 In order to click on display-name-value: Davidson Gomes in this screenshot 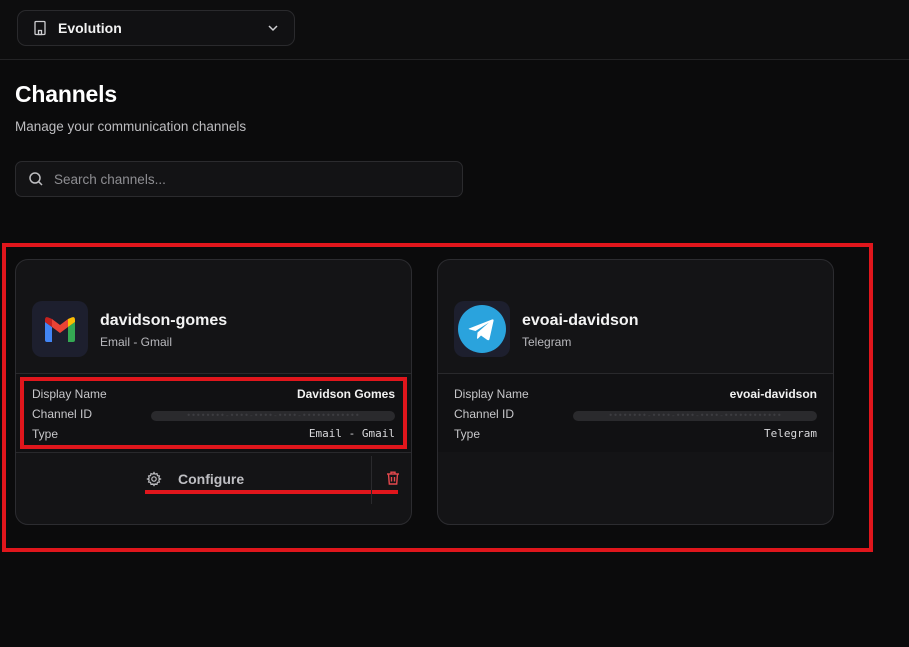, I will do `click(345, 394)`.